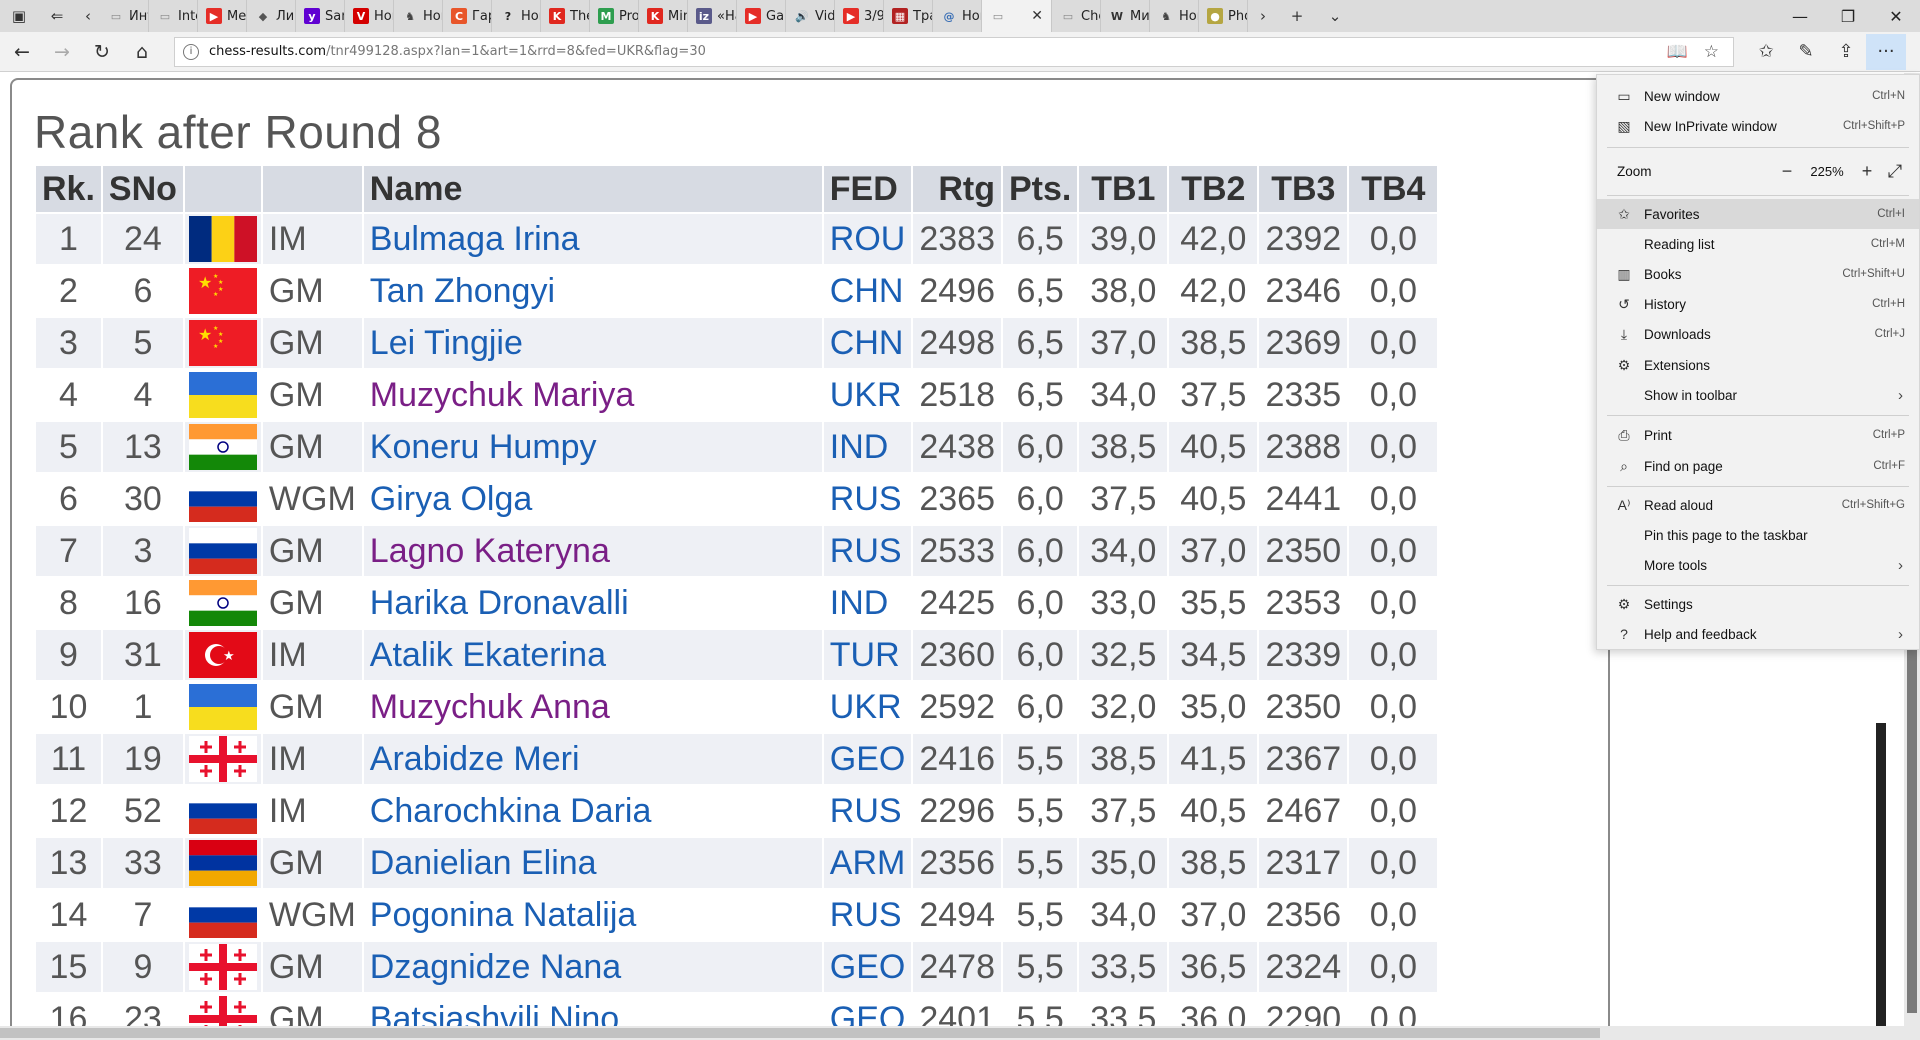 The image size is (1920, 1040). What do you see at coordinates (868, 863) in the screenshot?
I see `federation-link: ARM` at bounding box center [868, 863].